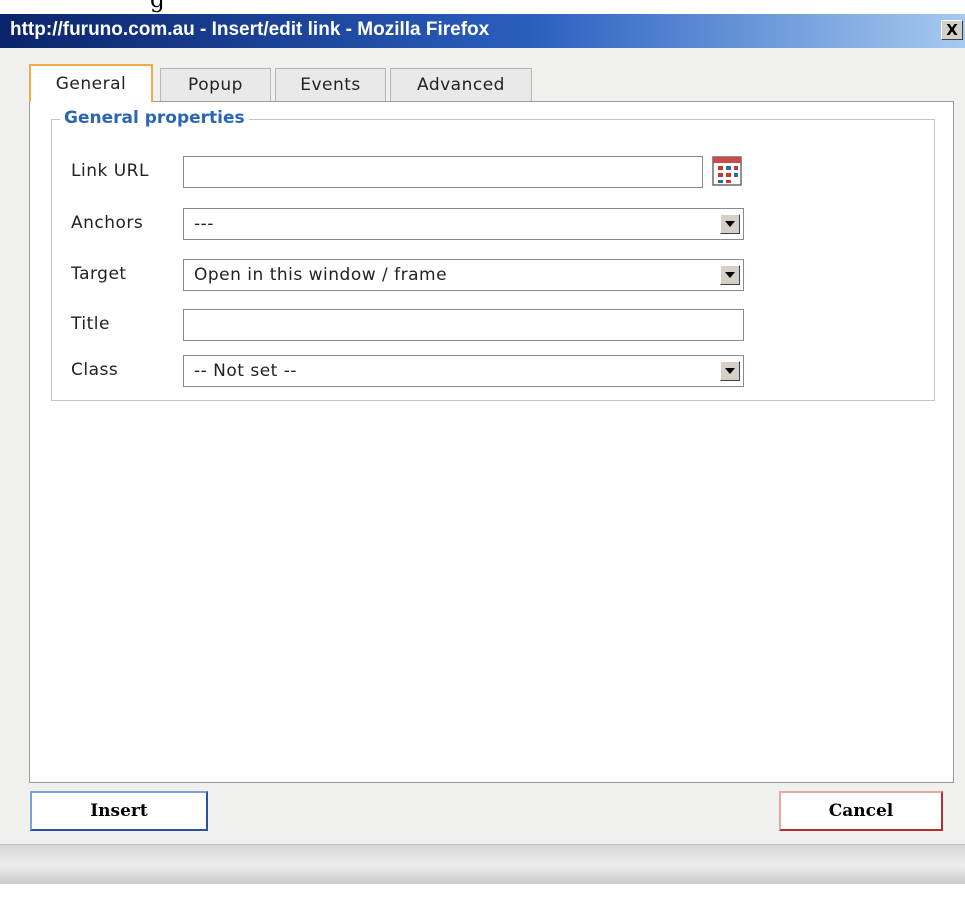  Describe the element at coordinates (154, 118) in the screenshot. I see `general-properties-legend: General properties` at that location.